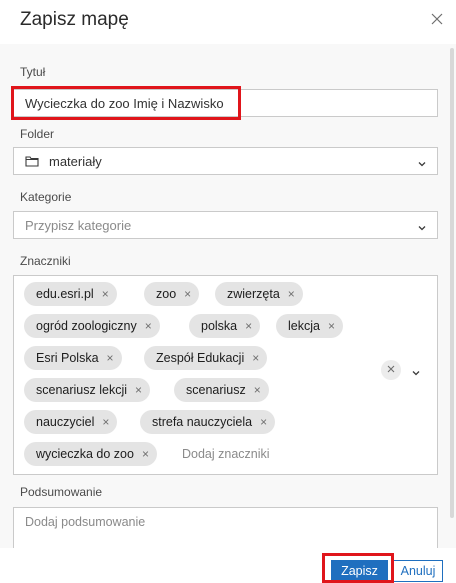 The image size is (456, 583). What do you see at coordinates (74, 19) in the screenshot?
I see `dialog-title: Zapisz mapę` at bounding box center [74, 19].